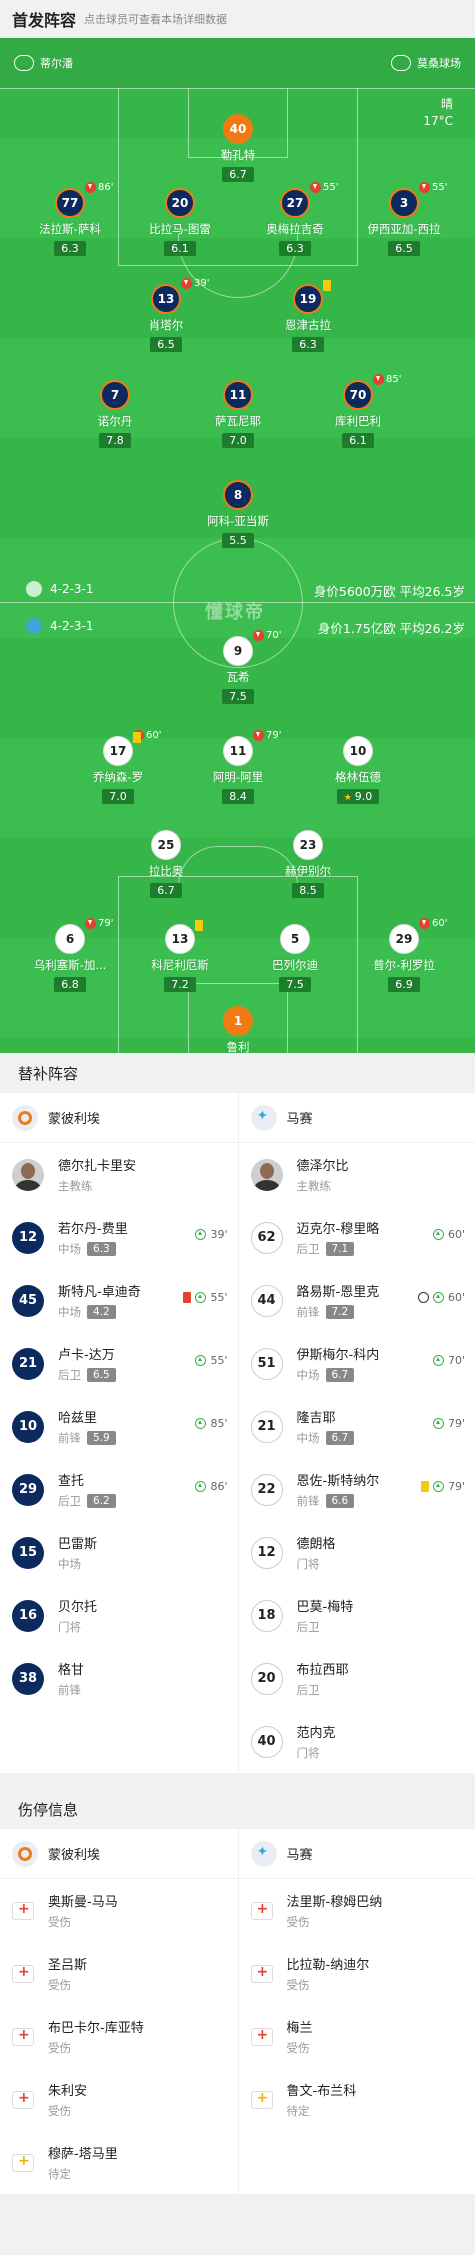 The image size is (475, 2255). Describe the element at coordinates (357, 2099) in the screenshot. I see `injury-row: 鲁文-布兰科待定` at that location.